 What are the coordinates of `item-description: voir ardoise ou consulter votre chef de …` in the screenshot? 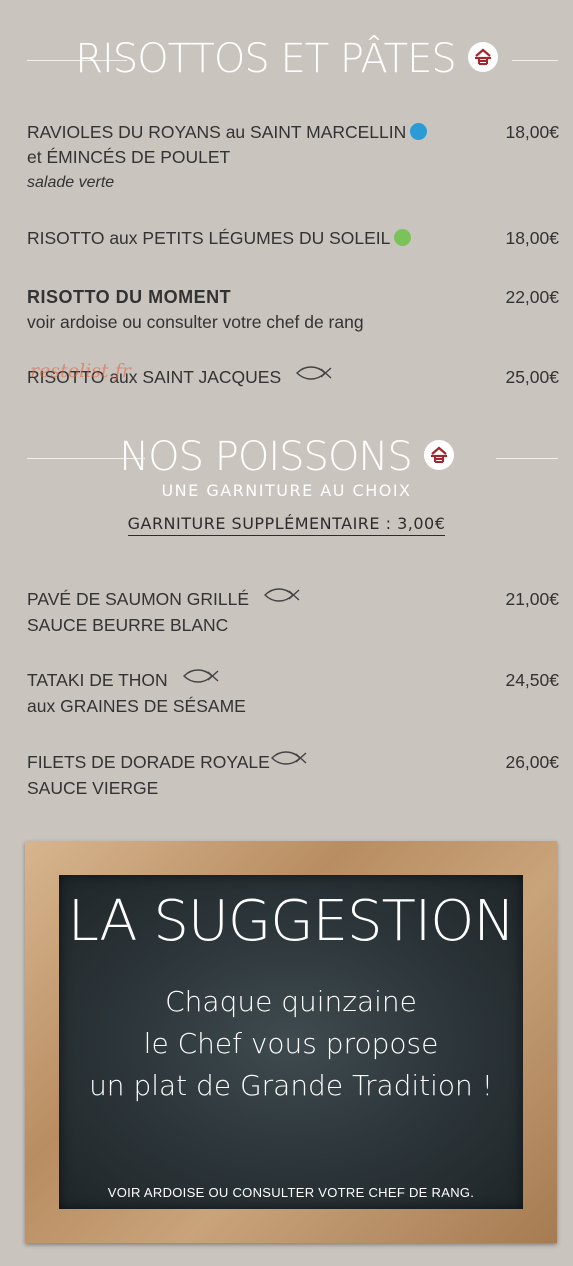 It's located at (195, 322).